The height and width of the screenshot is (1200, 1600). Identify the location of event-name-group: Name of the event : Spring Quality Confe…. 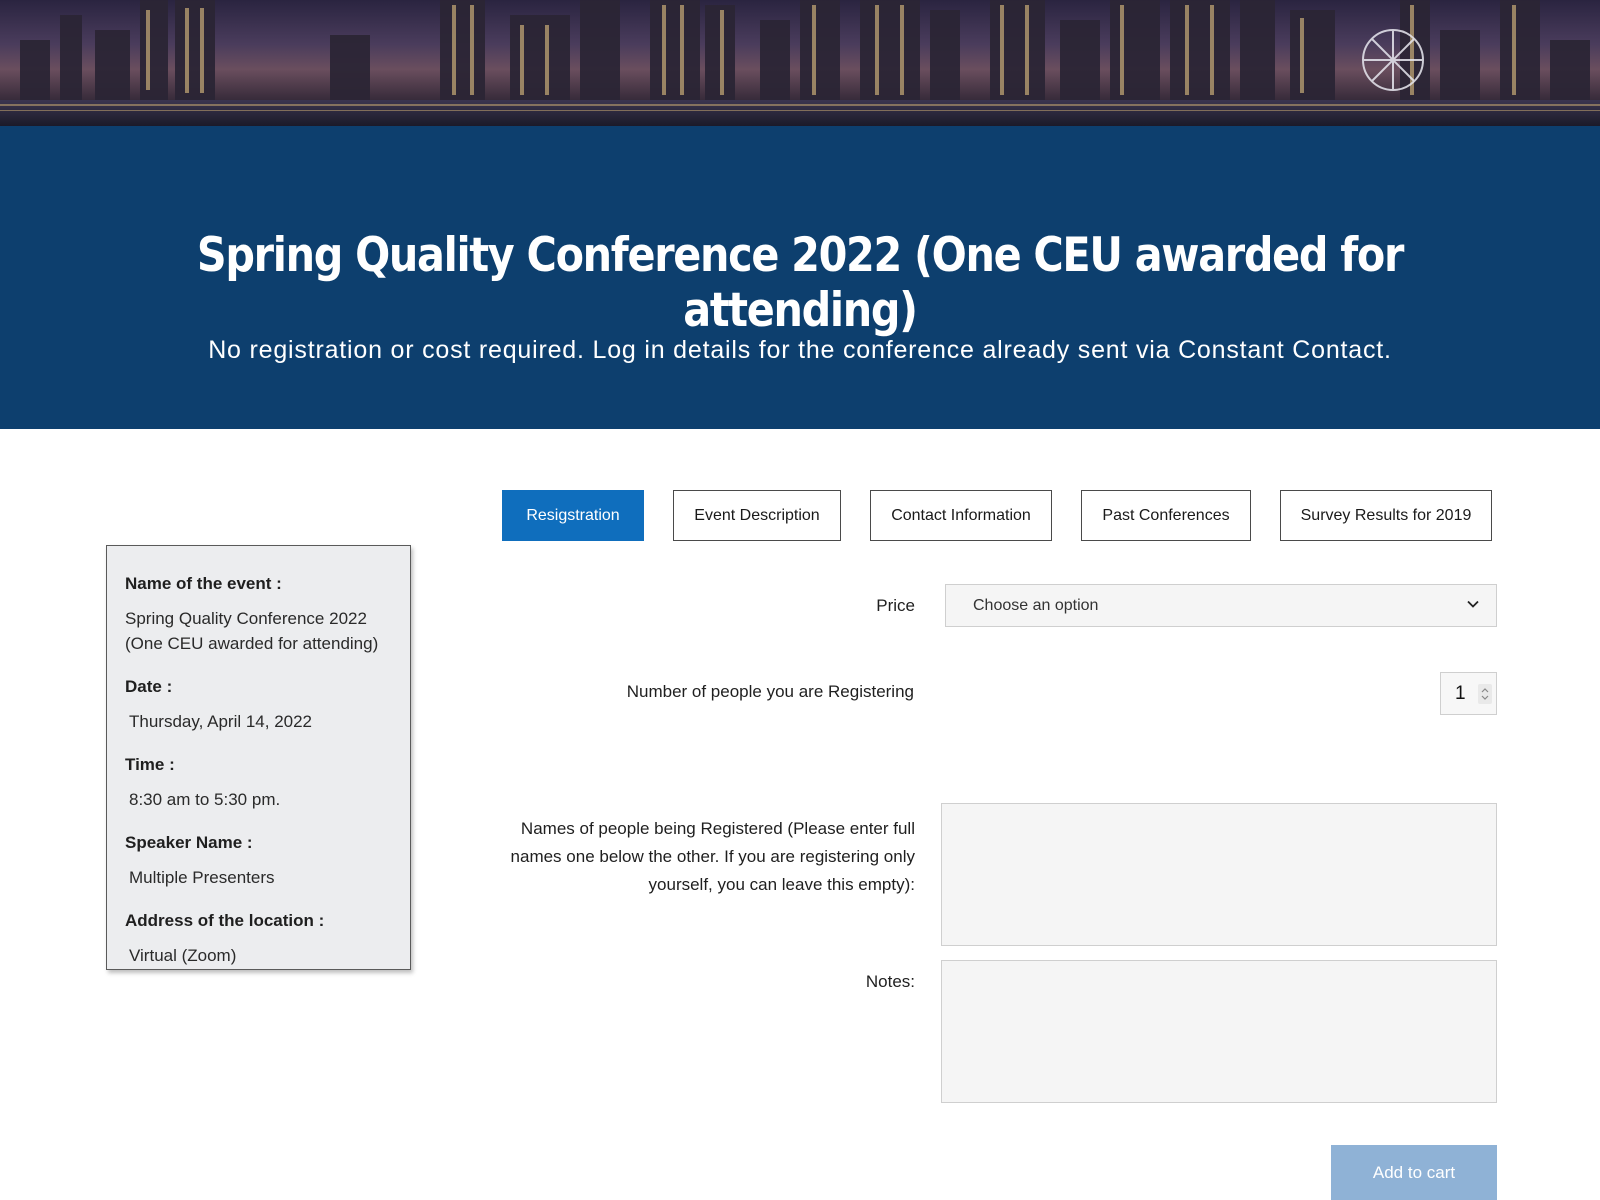
(258, 615).